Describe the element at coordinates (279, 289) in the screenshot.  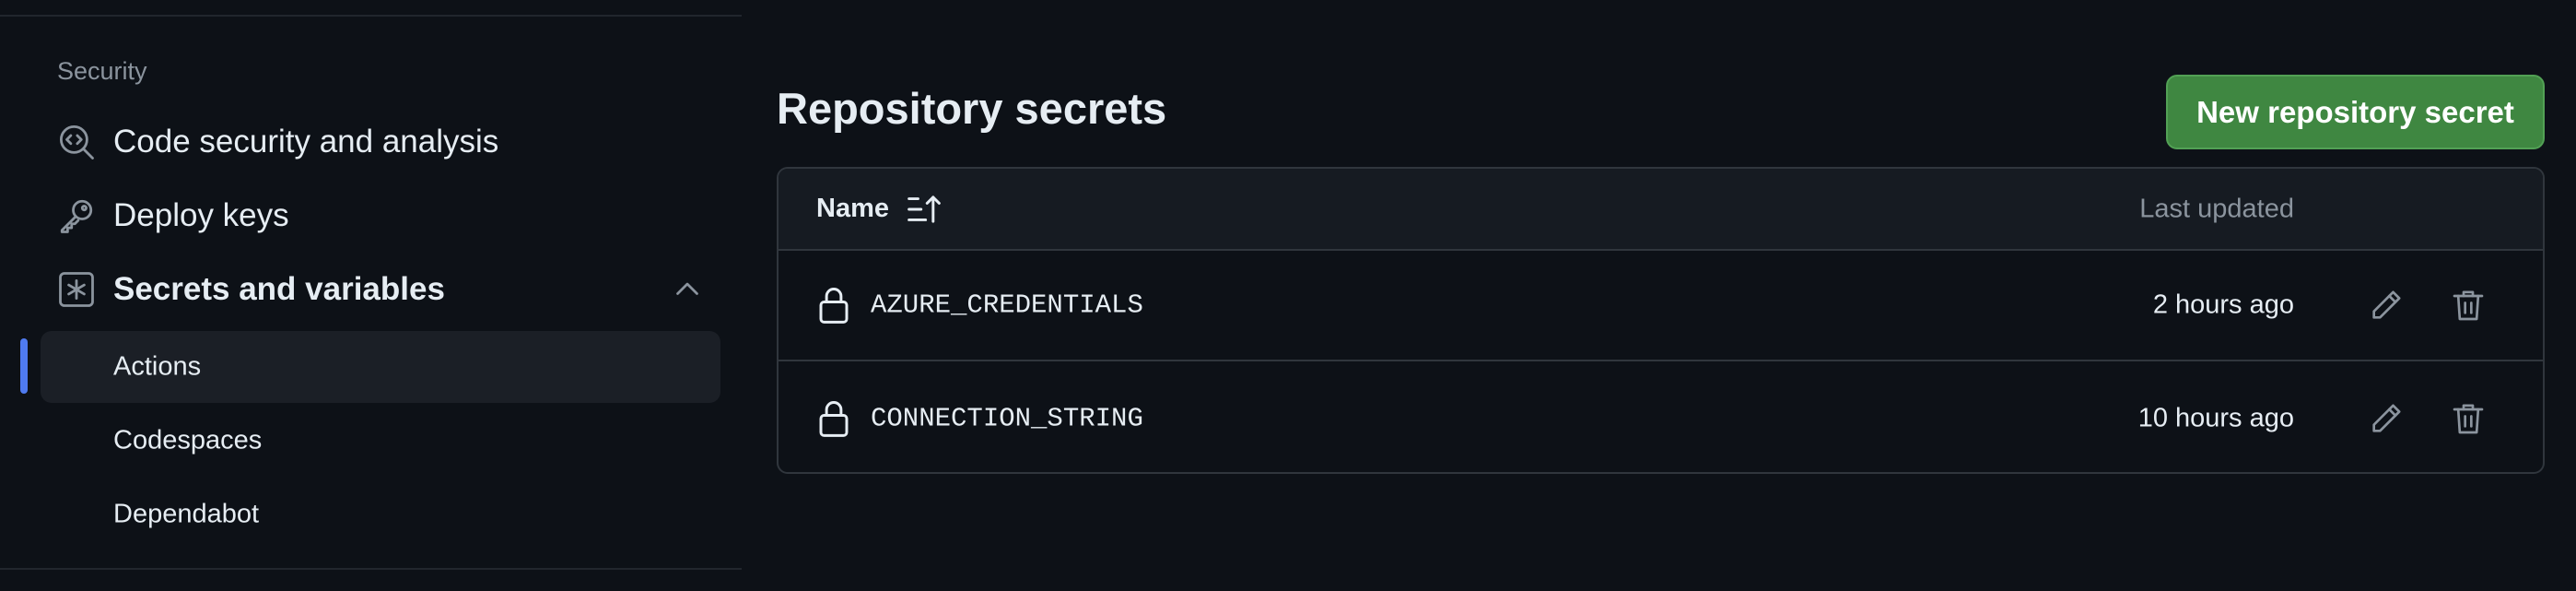
I see `sidebar-item-label: Secrets and variables` at that location.